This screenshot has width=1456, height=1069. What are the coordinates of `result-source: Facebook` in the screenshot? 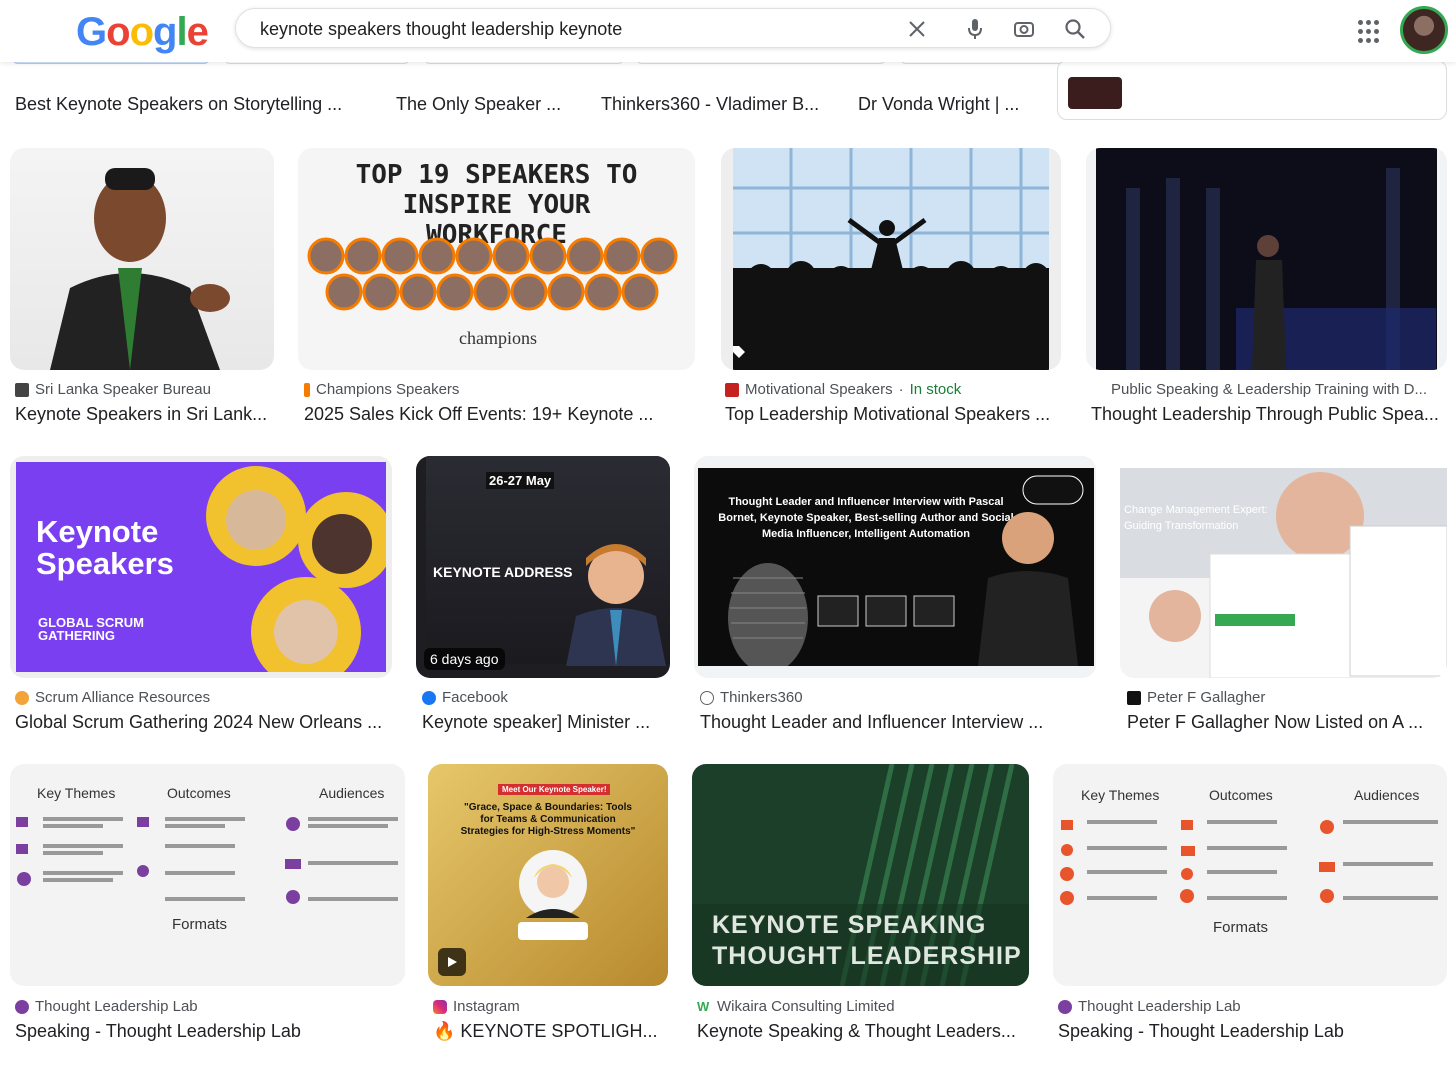 It's located at (547, 697).